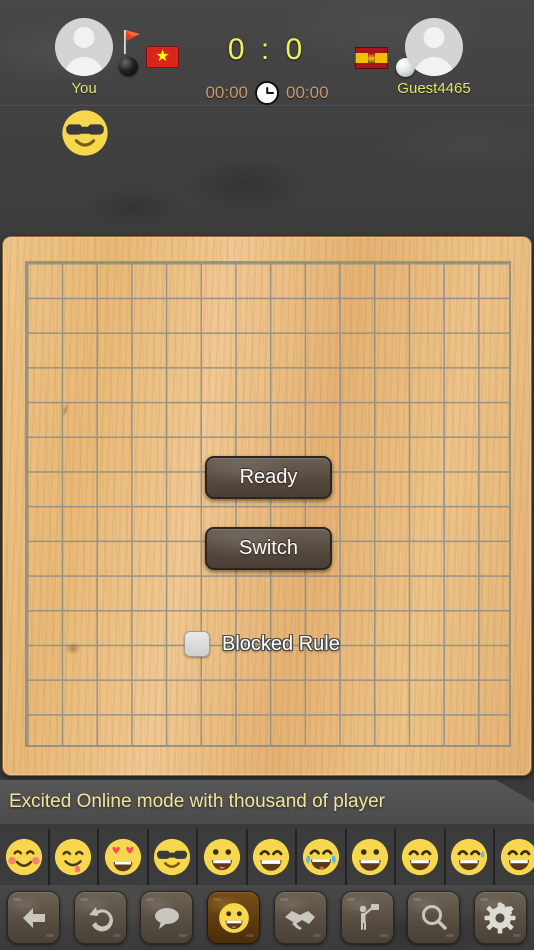  What do you see at coordinates (307, 92) in the screenshot?
I see `timer-right: 00:00` at bounding box center [307, 92].